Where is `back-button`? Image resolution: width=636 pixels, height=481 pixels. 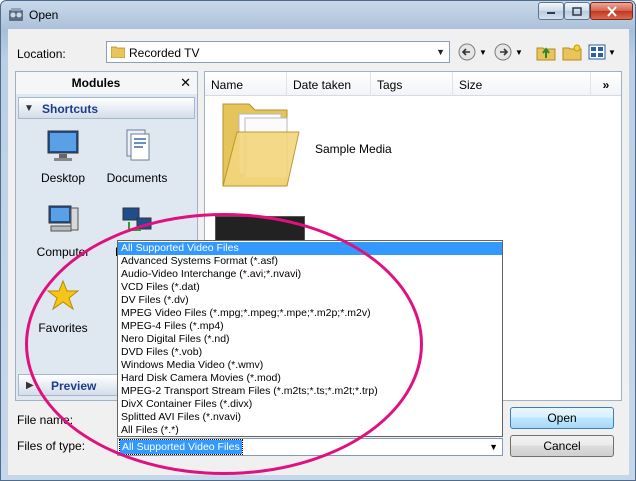
back-button is located at coordinates (467, 52).